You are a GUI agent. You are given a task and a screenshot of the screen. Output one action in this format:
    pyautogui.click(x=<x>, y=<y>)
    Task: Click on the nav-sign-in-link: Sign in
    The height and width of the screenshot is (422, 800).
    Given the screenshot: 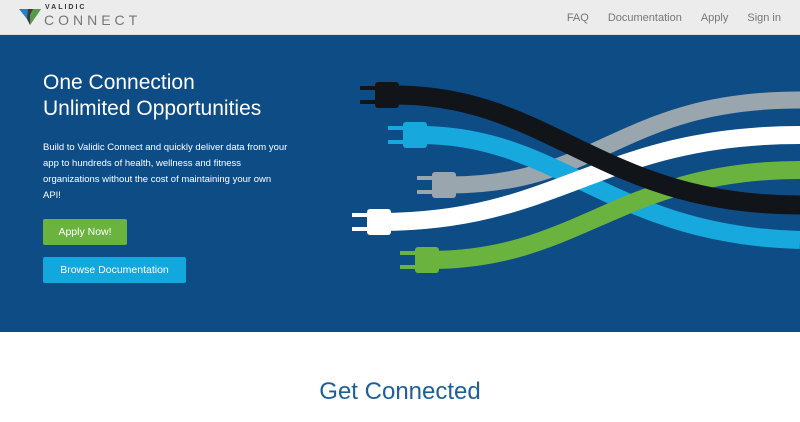 What is the action you would take?
    pyautogui.click(x=764, y=18)
    